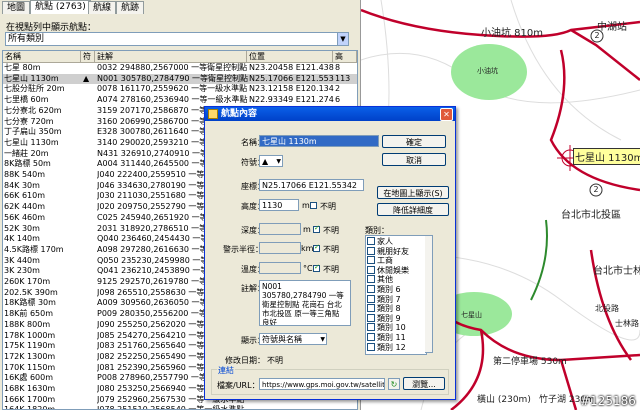 The height and width of the screenshot is (410, 640). Describe the element at coordinates (226, 370) in the screenshot. I see `link-group-title: 連結` at that location.